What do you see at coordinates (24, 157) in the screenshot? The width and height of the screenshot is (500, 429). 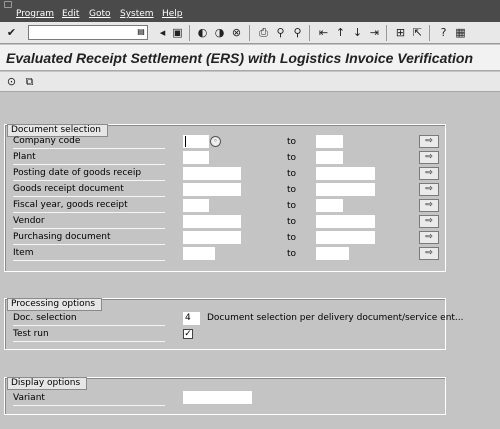 I see `plant-label: Plant` at bounding box center [24, 157].